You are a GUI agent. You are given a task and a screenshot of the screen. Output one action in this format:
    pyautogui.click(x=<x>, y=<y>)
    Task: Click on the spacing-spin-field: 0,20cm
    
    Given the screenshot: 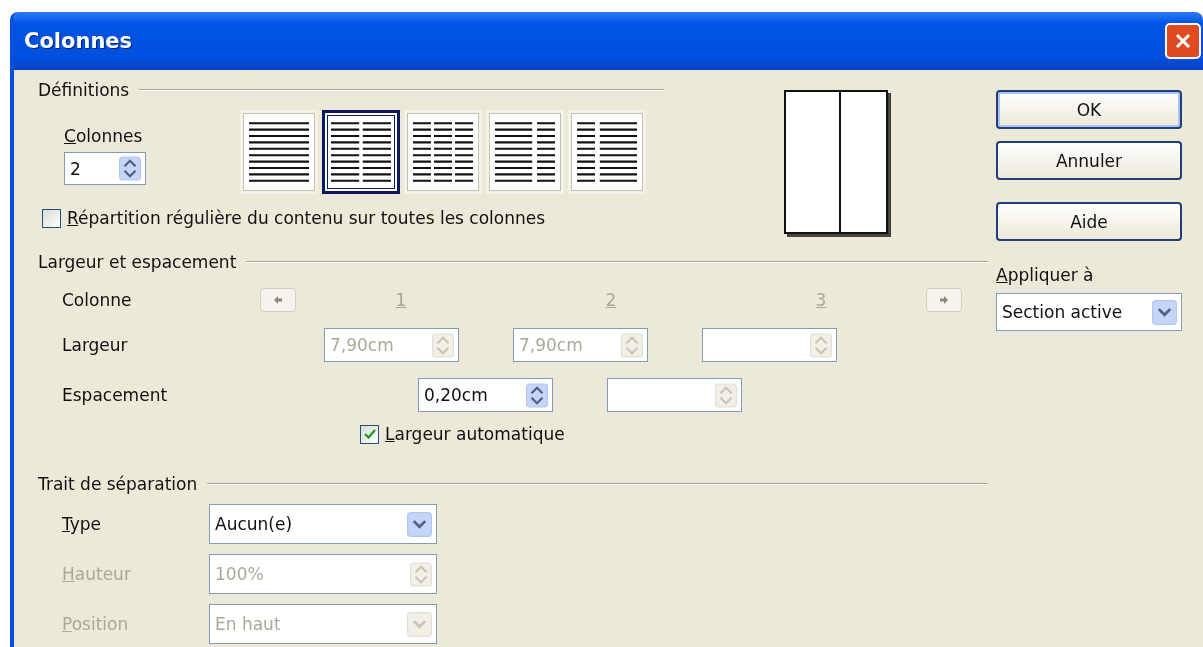 What is the action you would take?
    pyautogui.click(x=485, y=395)
    